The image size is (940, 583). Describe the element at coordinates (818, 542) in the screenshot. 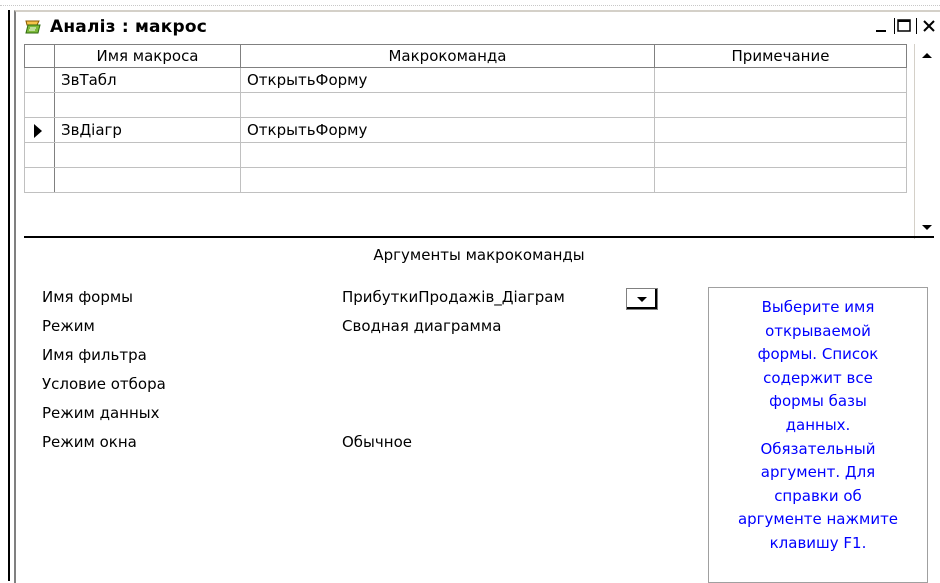

I see `help-line: клавишу F1.` at that location.